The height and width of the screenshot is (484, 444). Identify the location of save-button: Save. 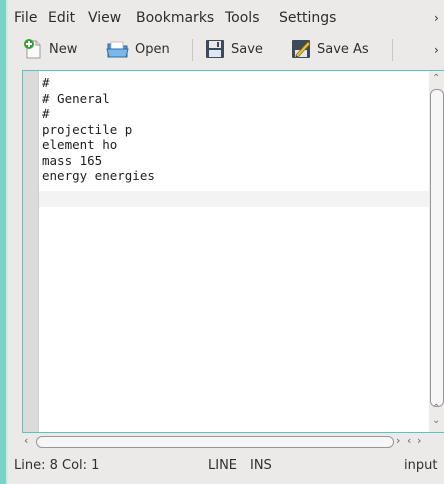
(233, 49).